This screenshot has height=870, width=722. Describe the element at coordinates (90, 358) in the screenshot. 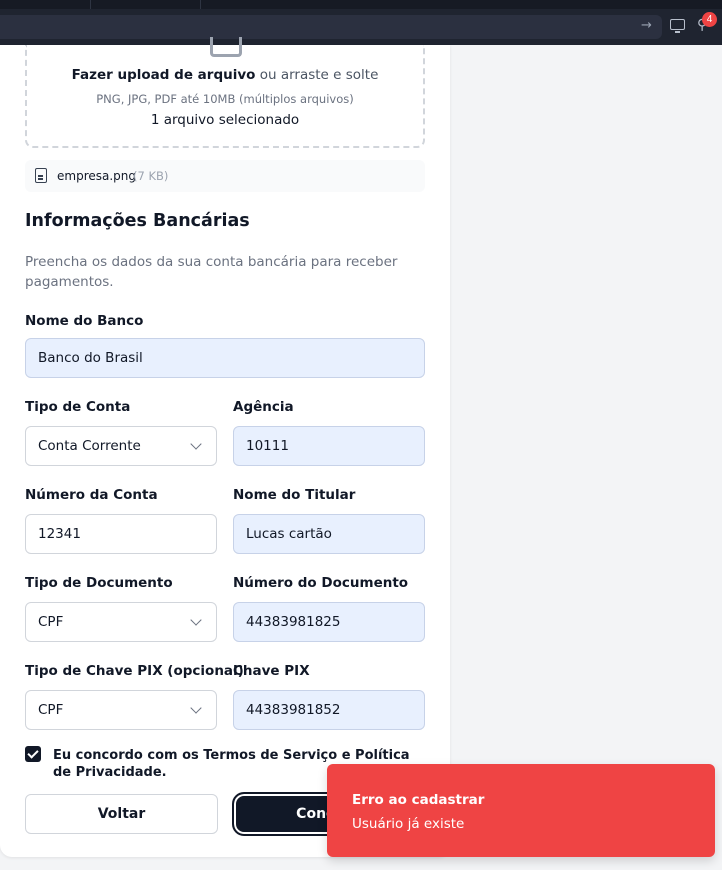

I see `bank-name-value: Banco do Brasil` at that location.